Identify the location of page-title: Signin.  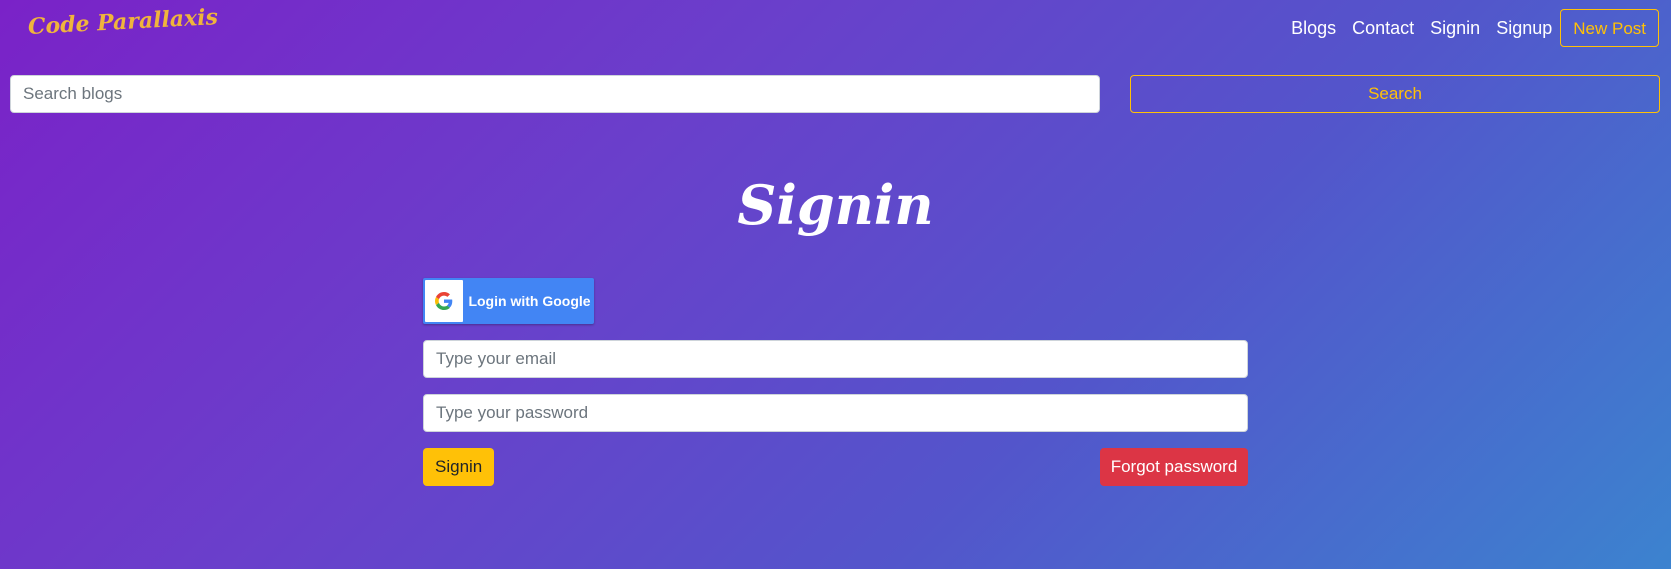
(835, 205).